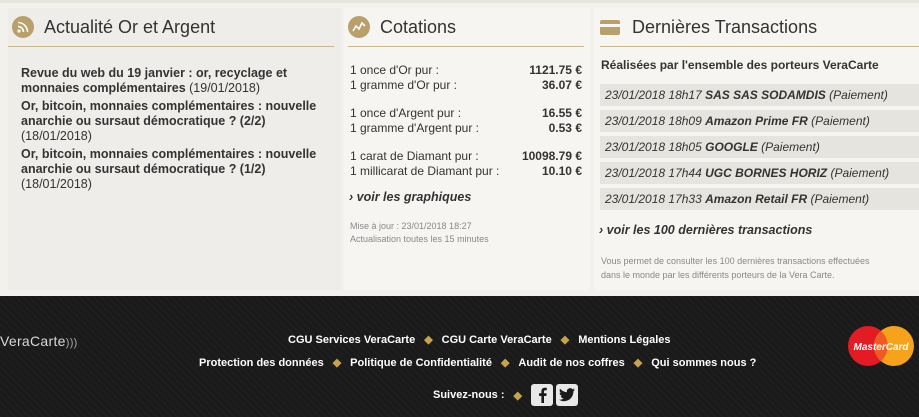  I want to click on quote-value: 16.55 €, so click(561, 113).